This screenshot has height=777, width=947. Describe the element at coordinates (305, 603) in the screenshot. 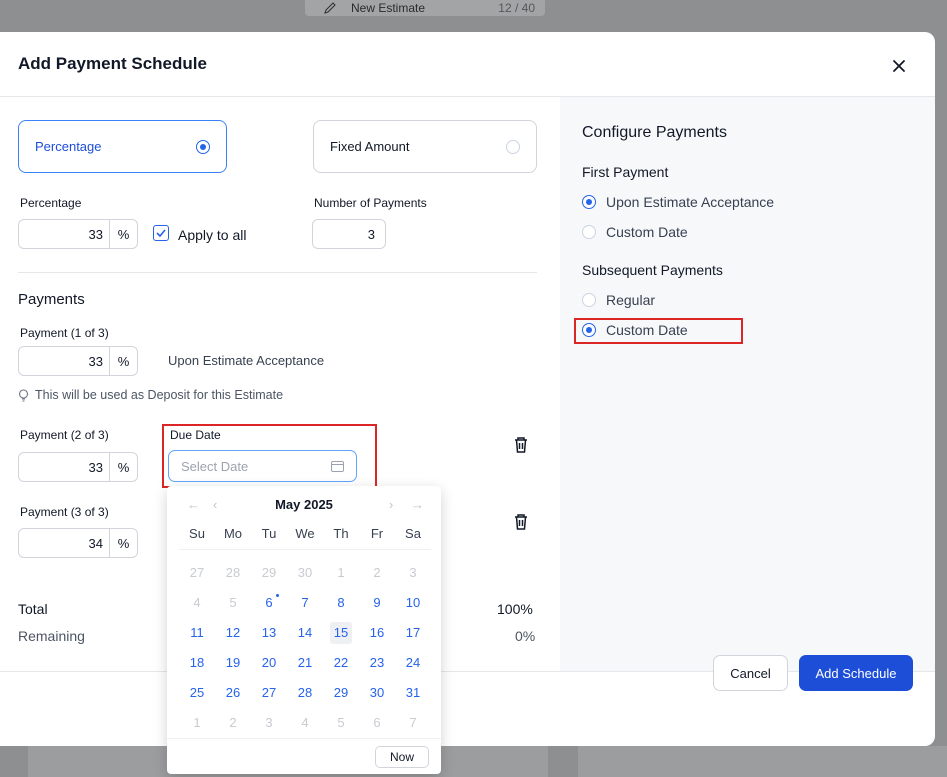

I see `calendar-day: 7` at that location.